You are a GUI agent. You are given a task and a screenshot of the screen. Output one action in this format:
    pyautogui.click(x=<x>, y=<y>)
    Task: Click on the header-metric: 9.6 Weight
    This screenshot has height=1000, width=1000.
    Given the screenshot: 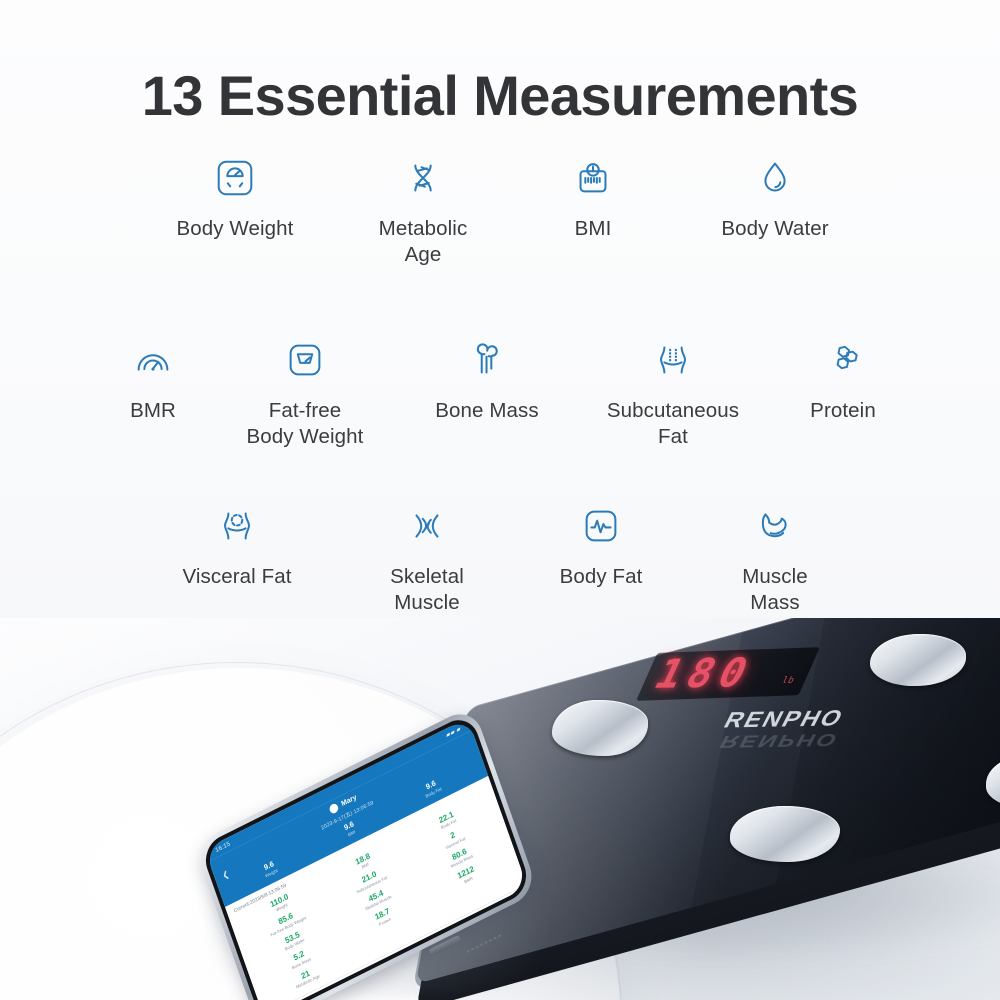 What is the action you would take?
    pyautogui.click(x=270, y=868)
    